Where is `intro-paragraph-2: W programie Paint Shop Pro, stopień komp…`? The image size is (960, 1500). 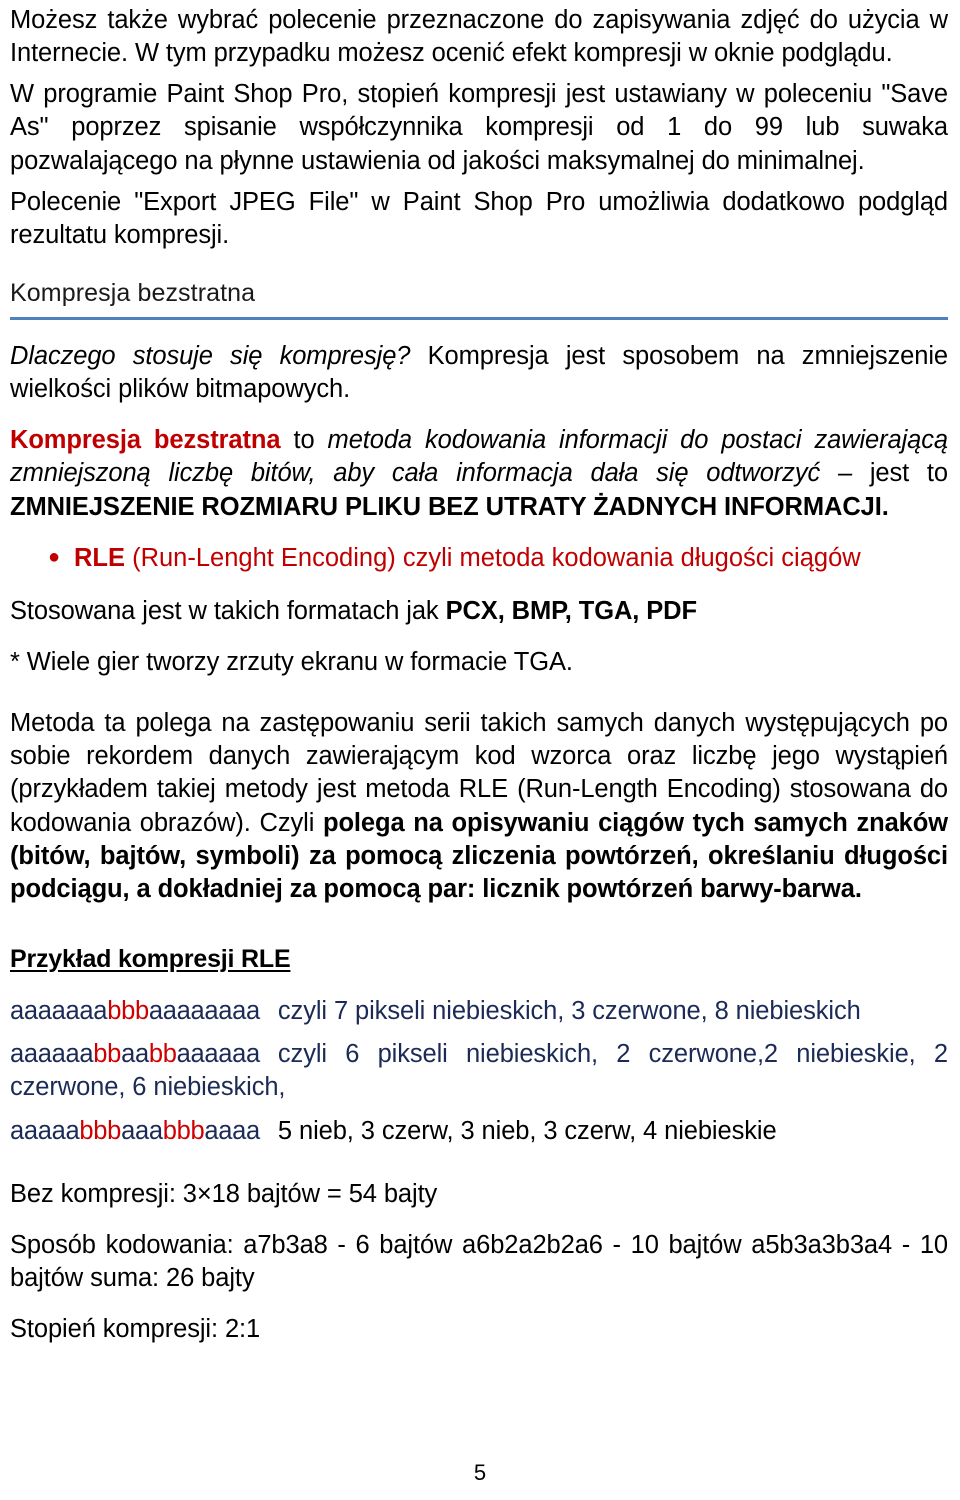 intro-paragraph-2: W programie Paint Shop Pro, stopień komp… is located at coordinates (479, 127).